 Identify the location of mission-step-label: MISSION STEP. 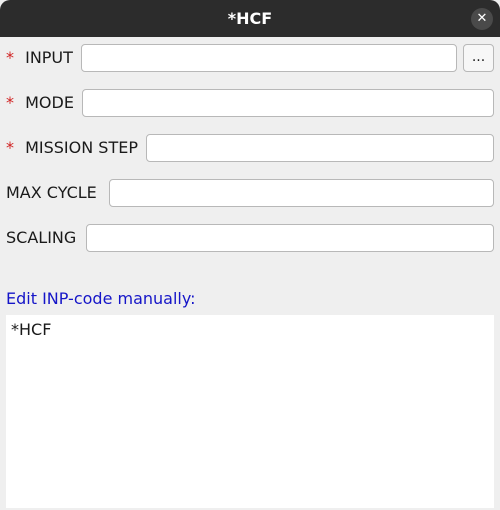
(81, 147).